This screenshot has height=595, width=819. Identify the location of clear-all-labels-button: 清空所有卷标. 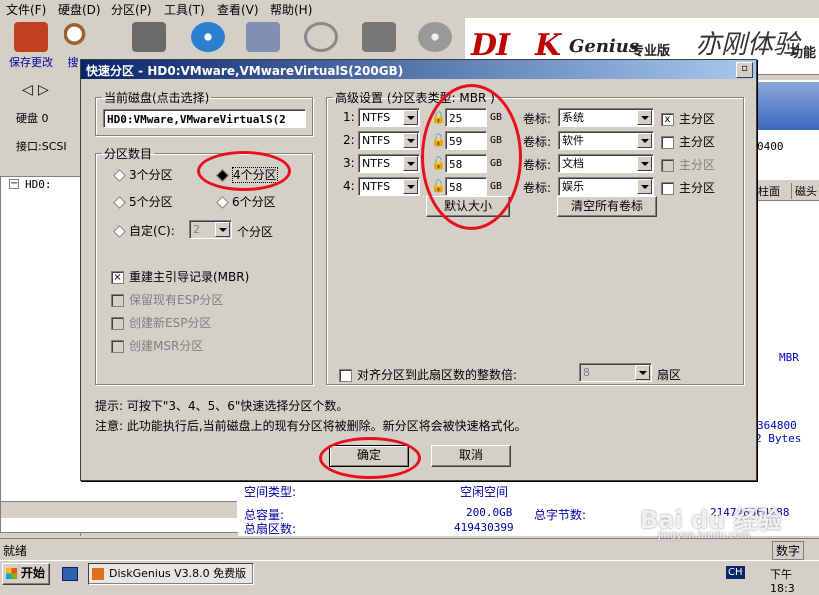
(607, 206).